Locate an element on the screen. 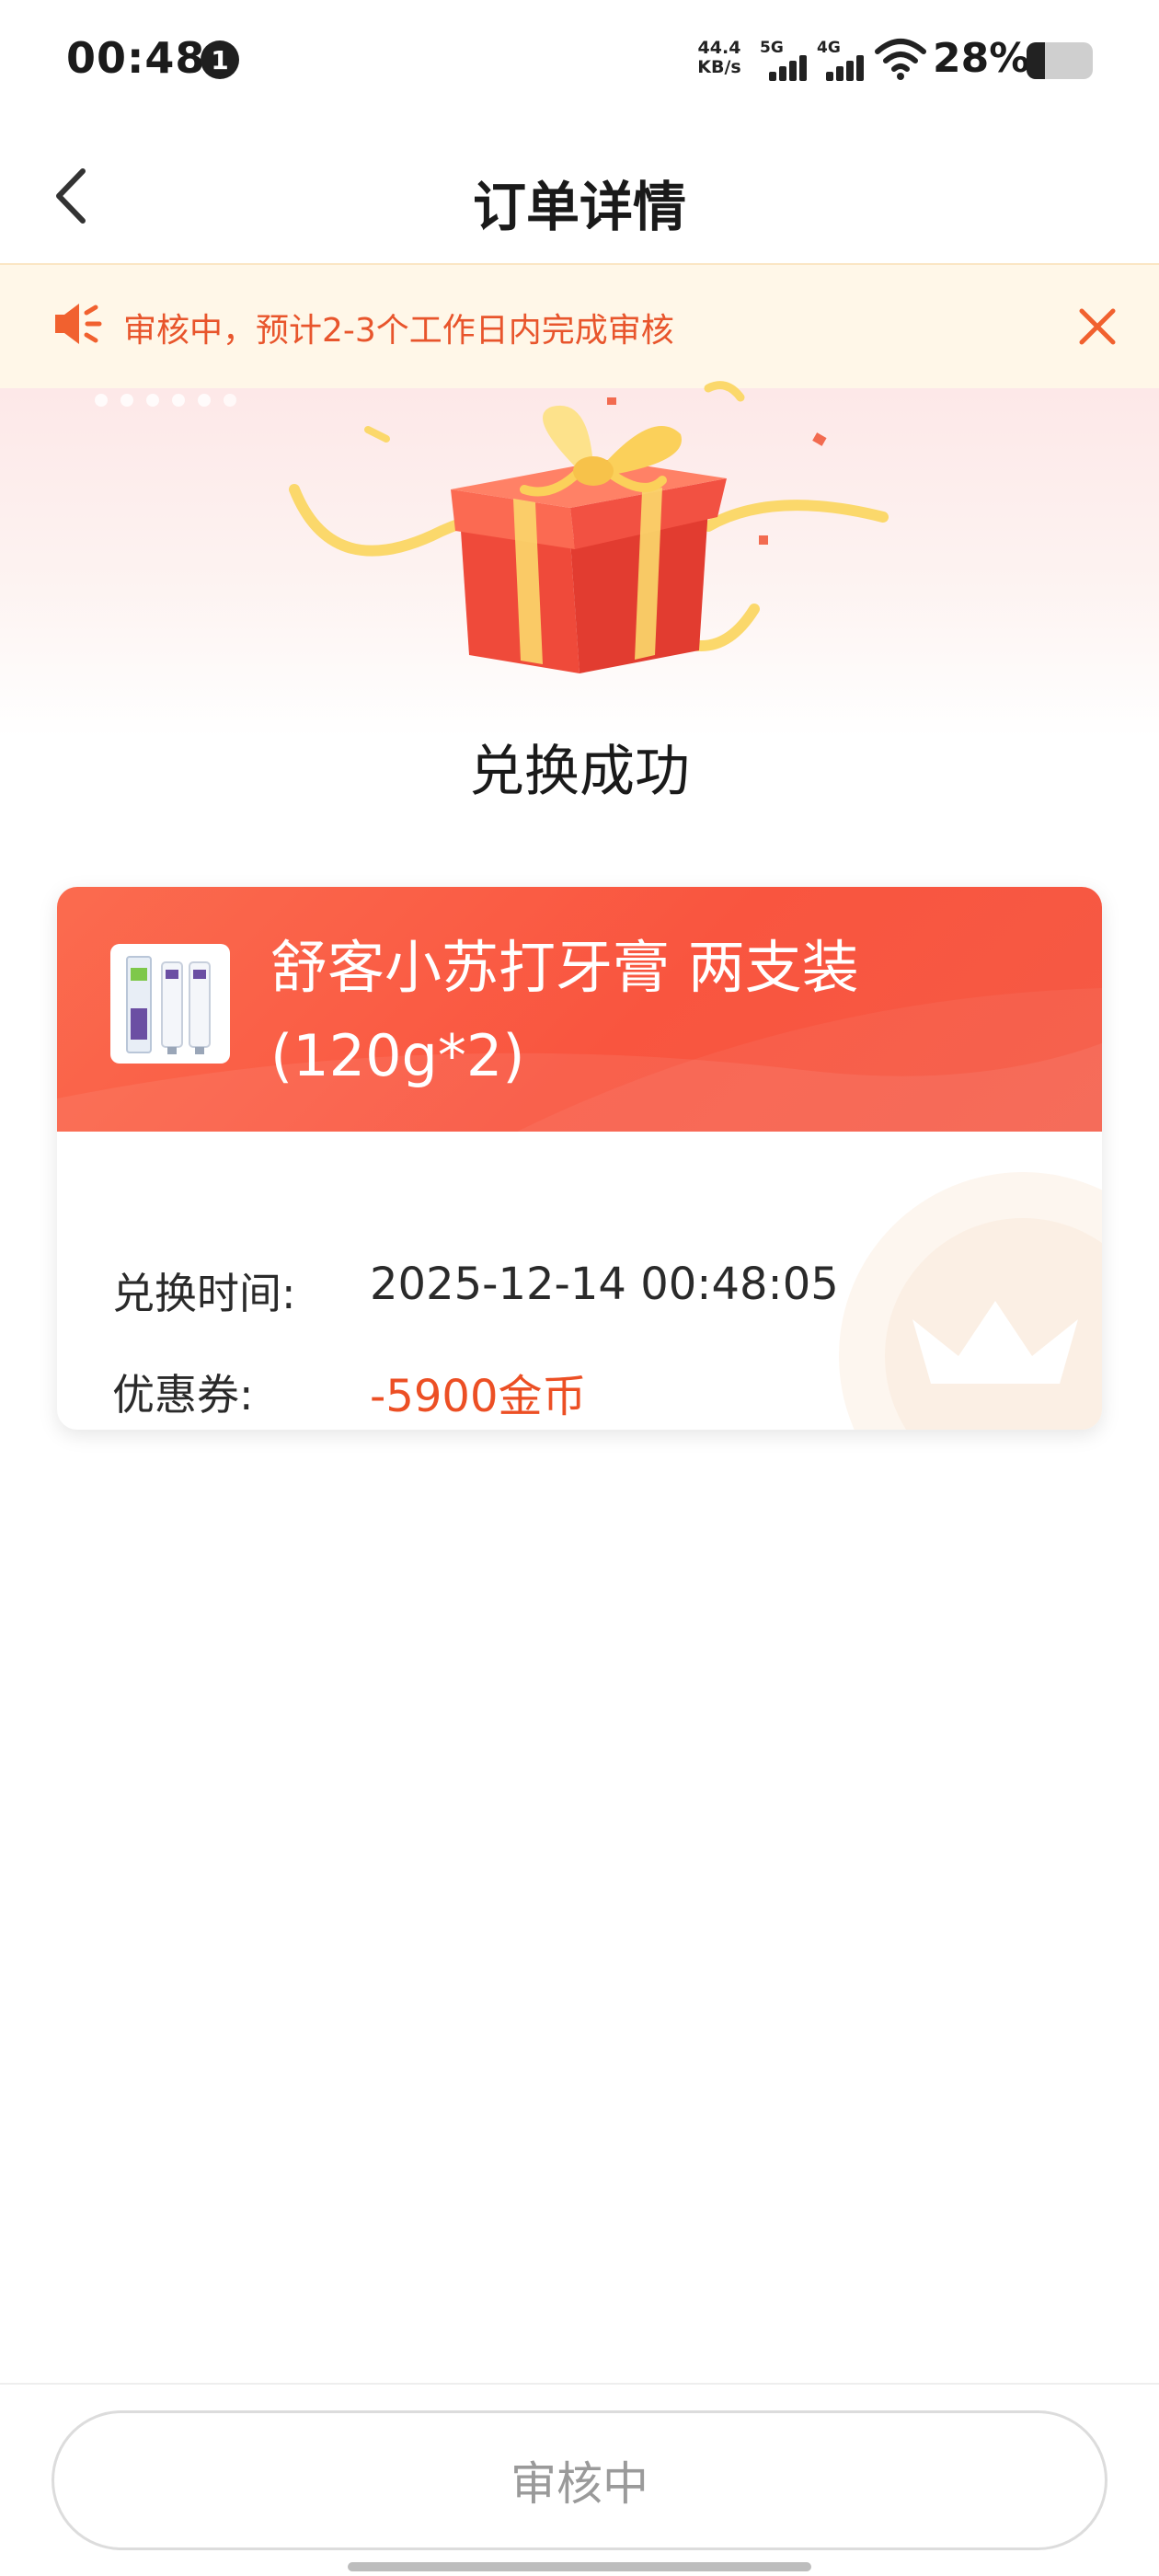 The height and width of the screenshot is (2576, 1159). review-notice-text: 审核中，预计2-3个工作日内完成审核 is located at coordinates (398, 331).